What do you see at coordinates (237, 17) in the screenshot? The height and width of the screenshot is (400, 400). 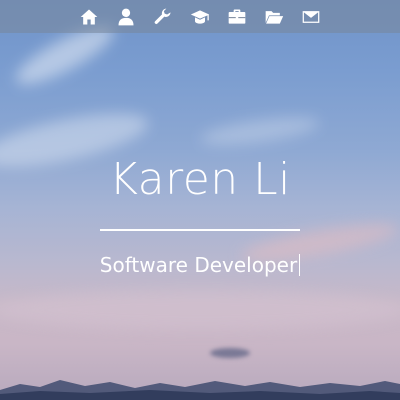 I see `briefcase-icon` at bounding box center [237, 17].